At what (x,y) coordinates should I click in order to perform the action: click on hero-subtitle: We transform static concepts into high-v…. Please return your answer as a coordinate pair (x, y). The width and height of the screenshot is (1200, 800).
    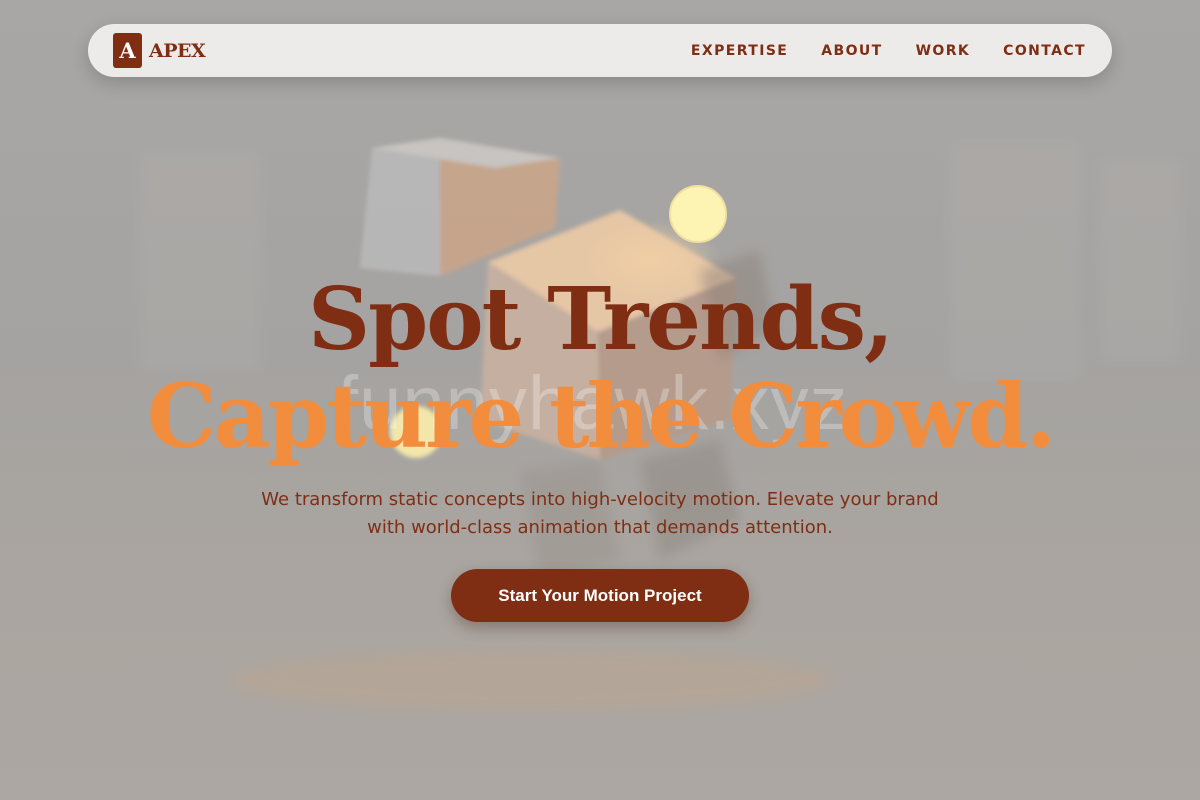
    Looking at the image, I should click on (600, 513).